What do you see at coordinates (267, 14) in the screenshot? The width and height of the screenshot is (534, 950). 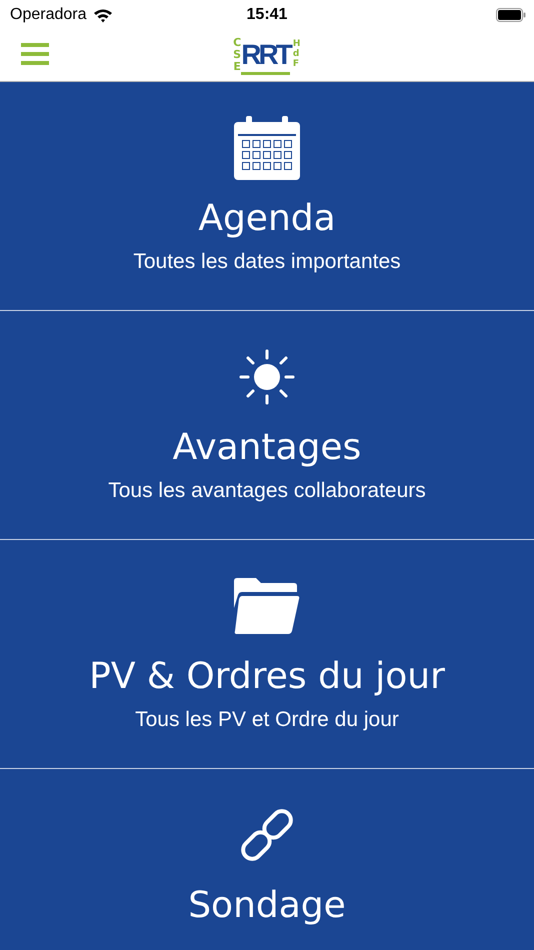 I see `clock-time: 15:41` at bounding box center [267, 14].